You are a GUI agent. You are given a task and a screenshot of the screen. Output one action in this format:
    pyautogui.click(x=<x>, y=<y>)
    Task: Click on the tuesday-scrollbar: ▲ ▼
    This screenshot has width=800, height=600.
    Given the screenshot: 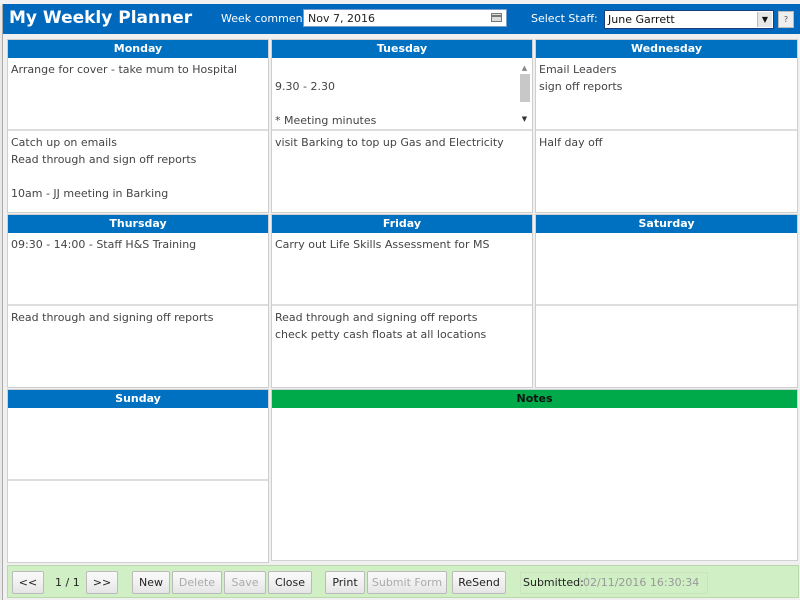 What is the action you would take?
    pyautogui.click(x=524, y=94)
    